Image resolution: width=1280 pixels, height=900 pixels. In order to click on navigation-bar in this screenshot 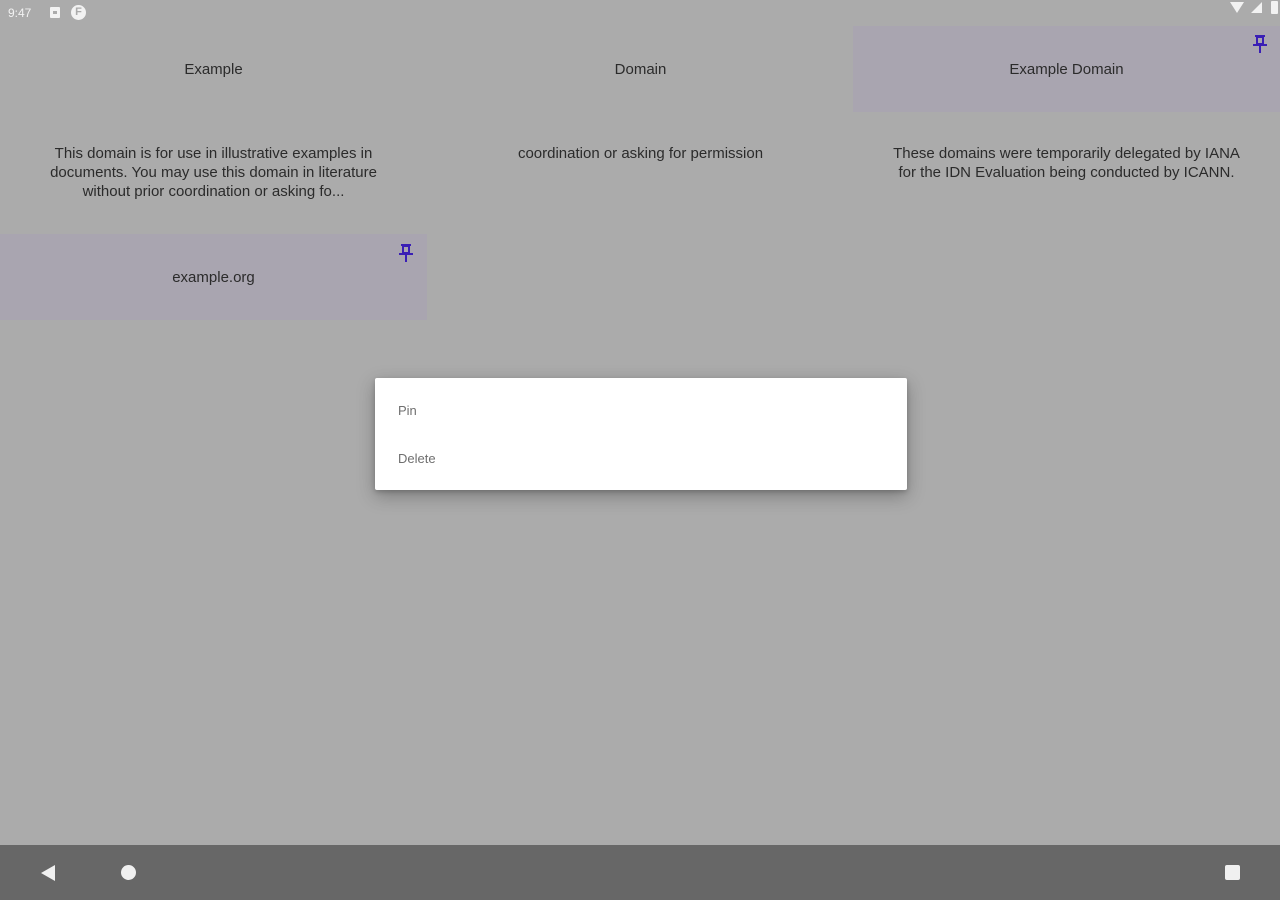, I will do `click(640, 872)`.